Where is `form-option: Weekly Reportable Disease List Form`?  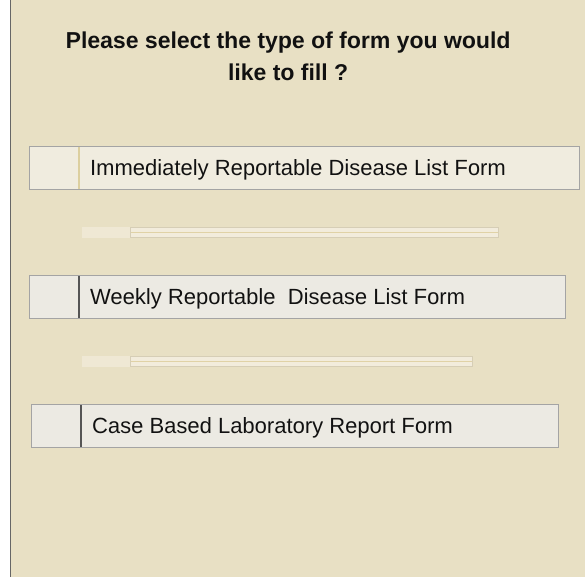
form-option: Weekly Reportable Disease List Form is located at coordinates (297, 297).